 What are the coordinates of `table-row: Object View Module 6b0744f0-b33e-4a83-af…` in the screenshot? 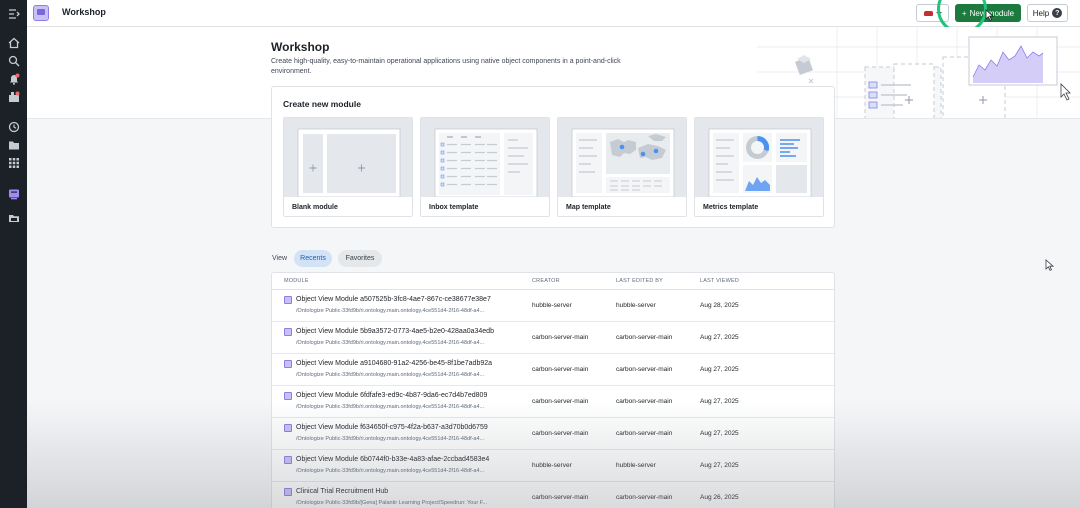 It's located at (553, 466).